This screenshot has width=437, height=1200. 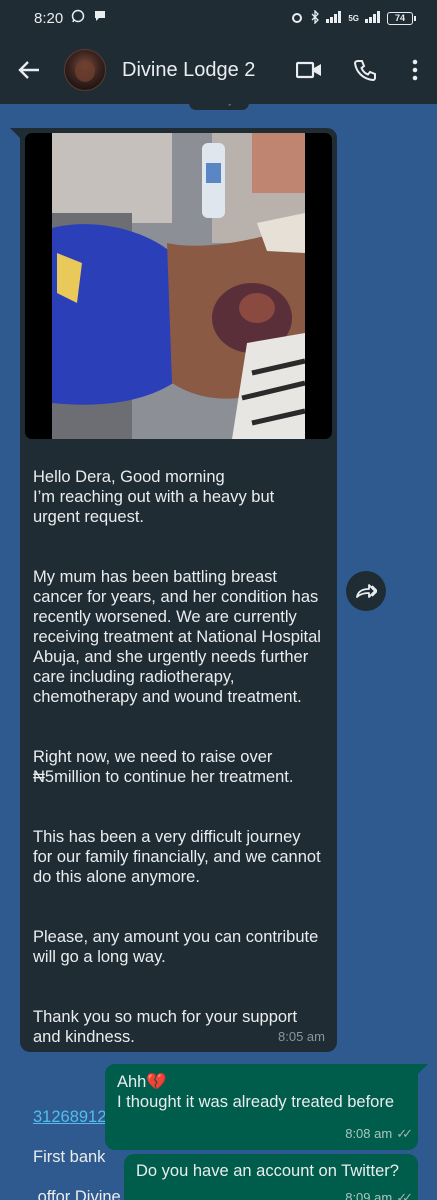 I want to click on forward-icon, so click(x=366, y=591).